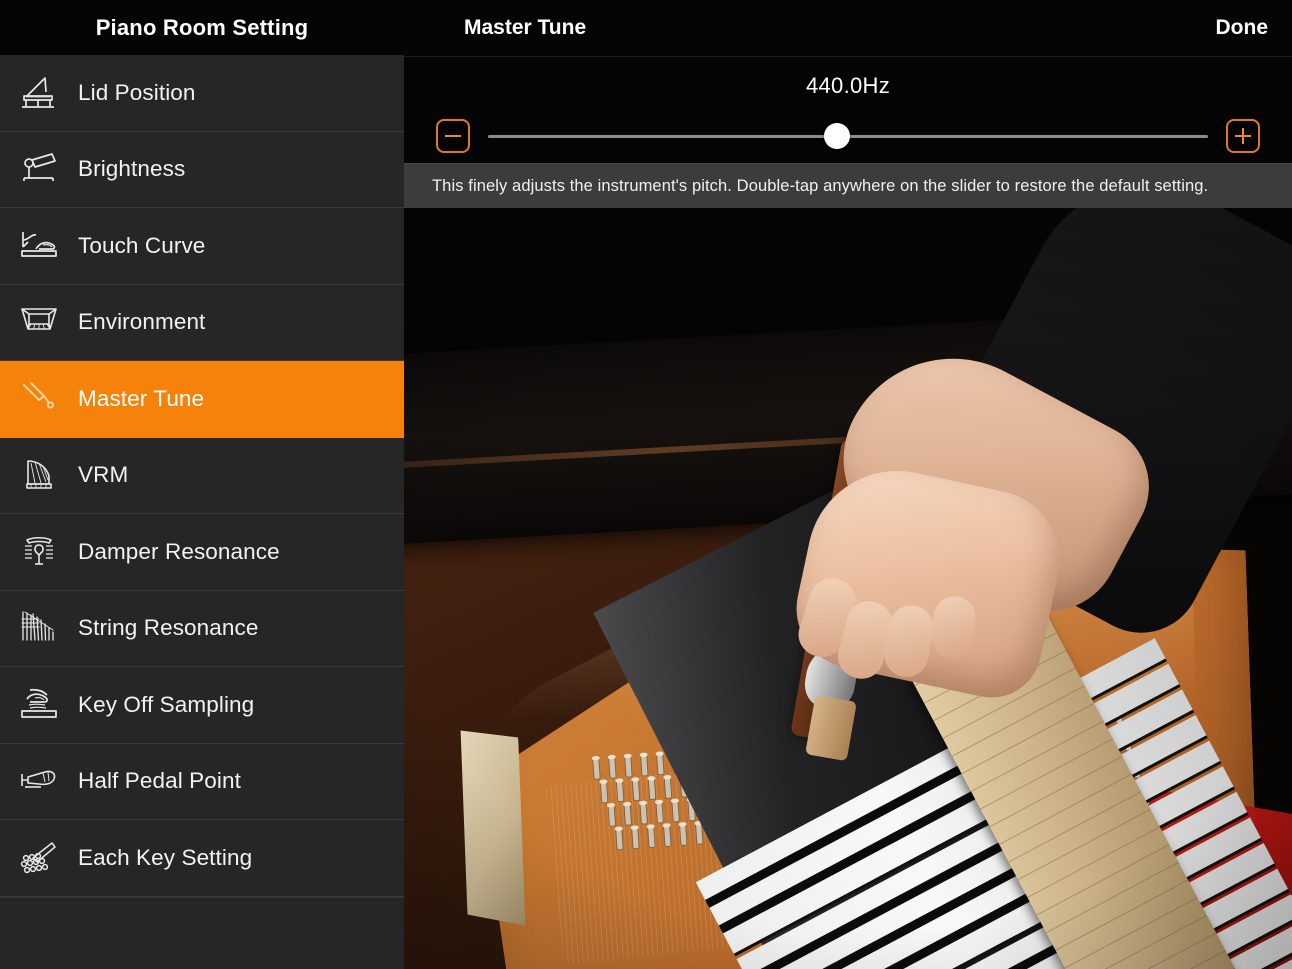 This screenshot has height=969, width=1292. I want to click on sidebar-item-brightness: Brightness, so click(202, 169).